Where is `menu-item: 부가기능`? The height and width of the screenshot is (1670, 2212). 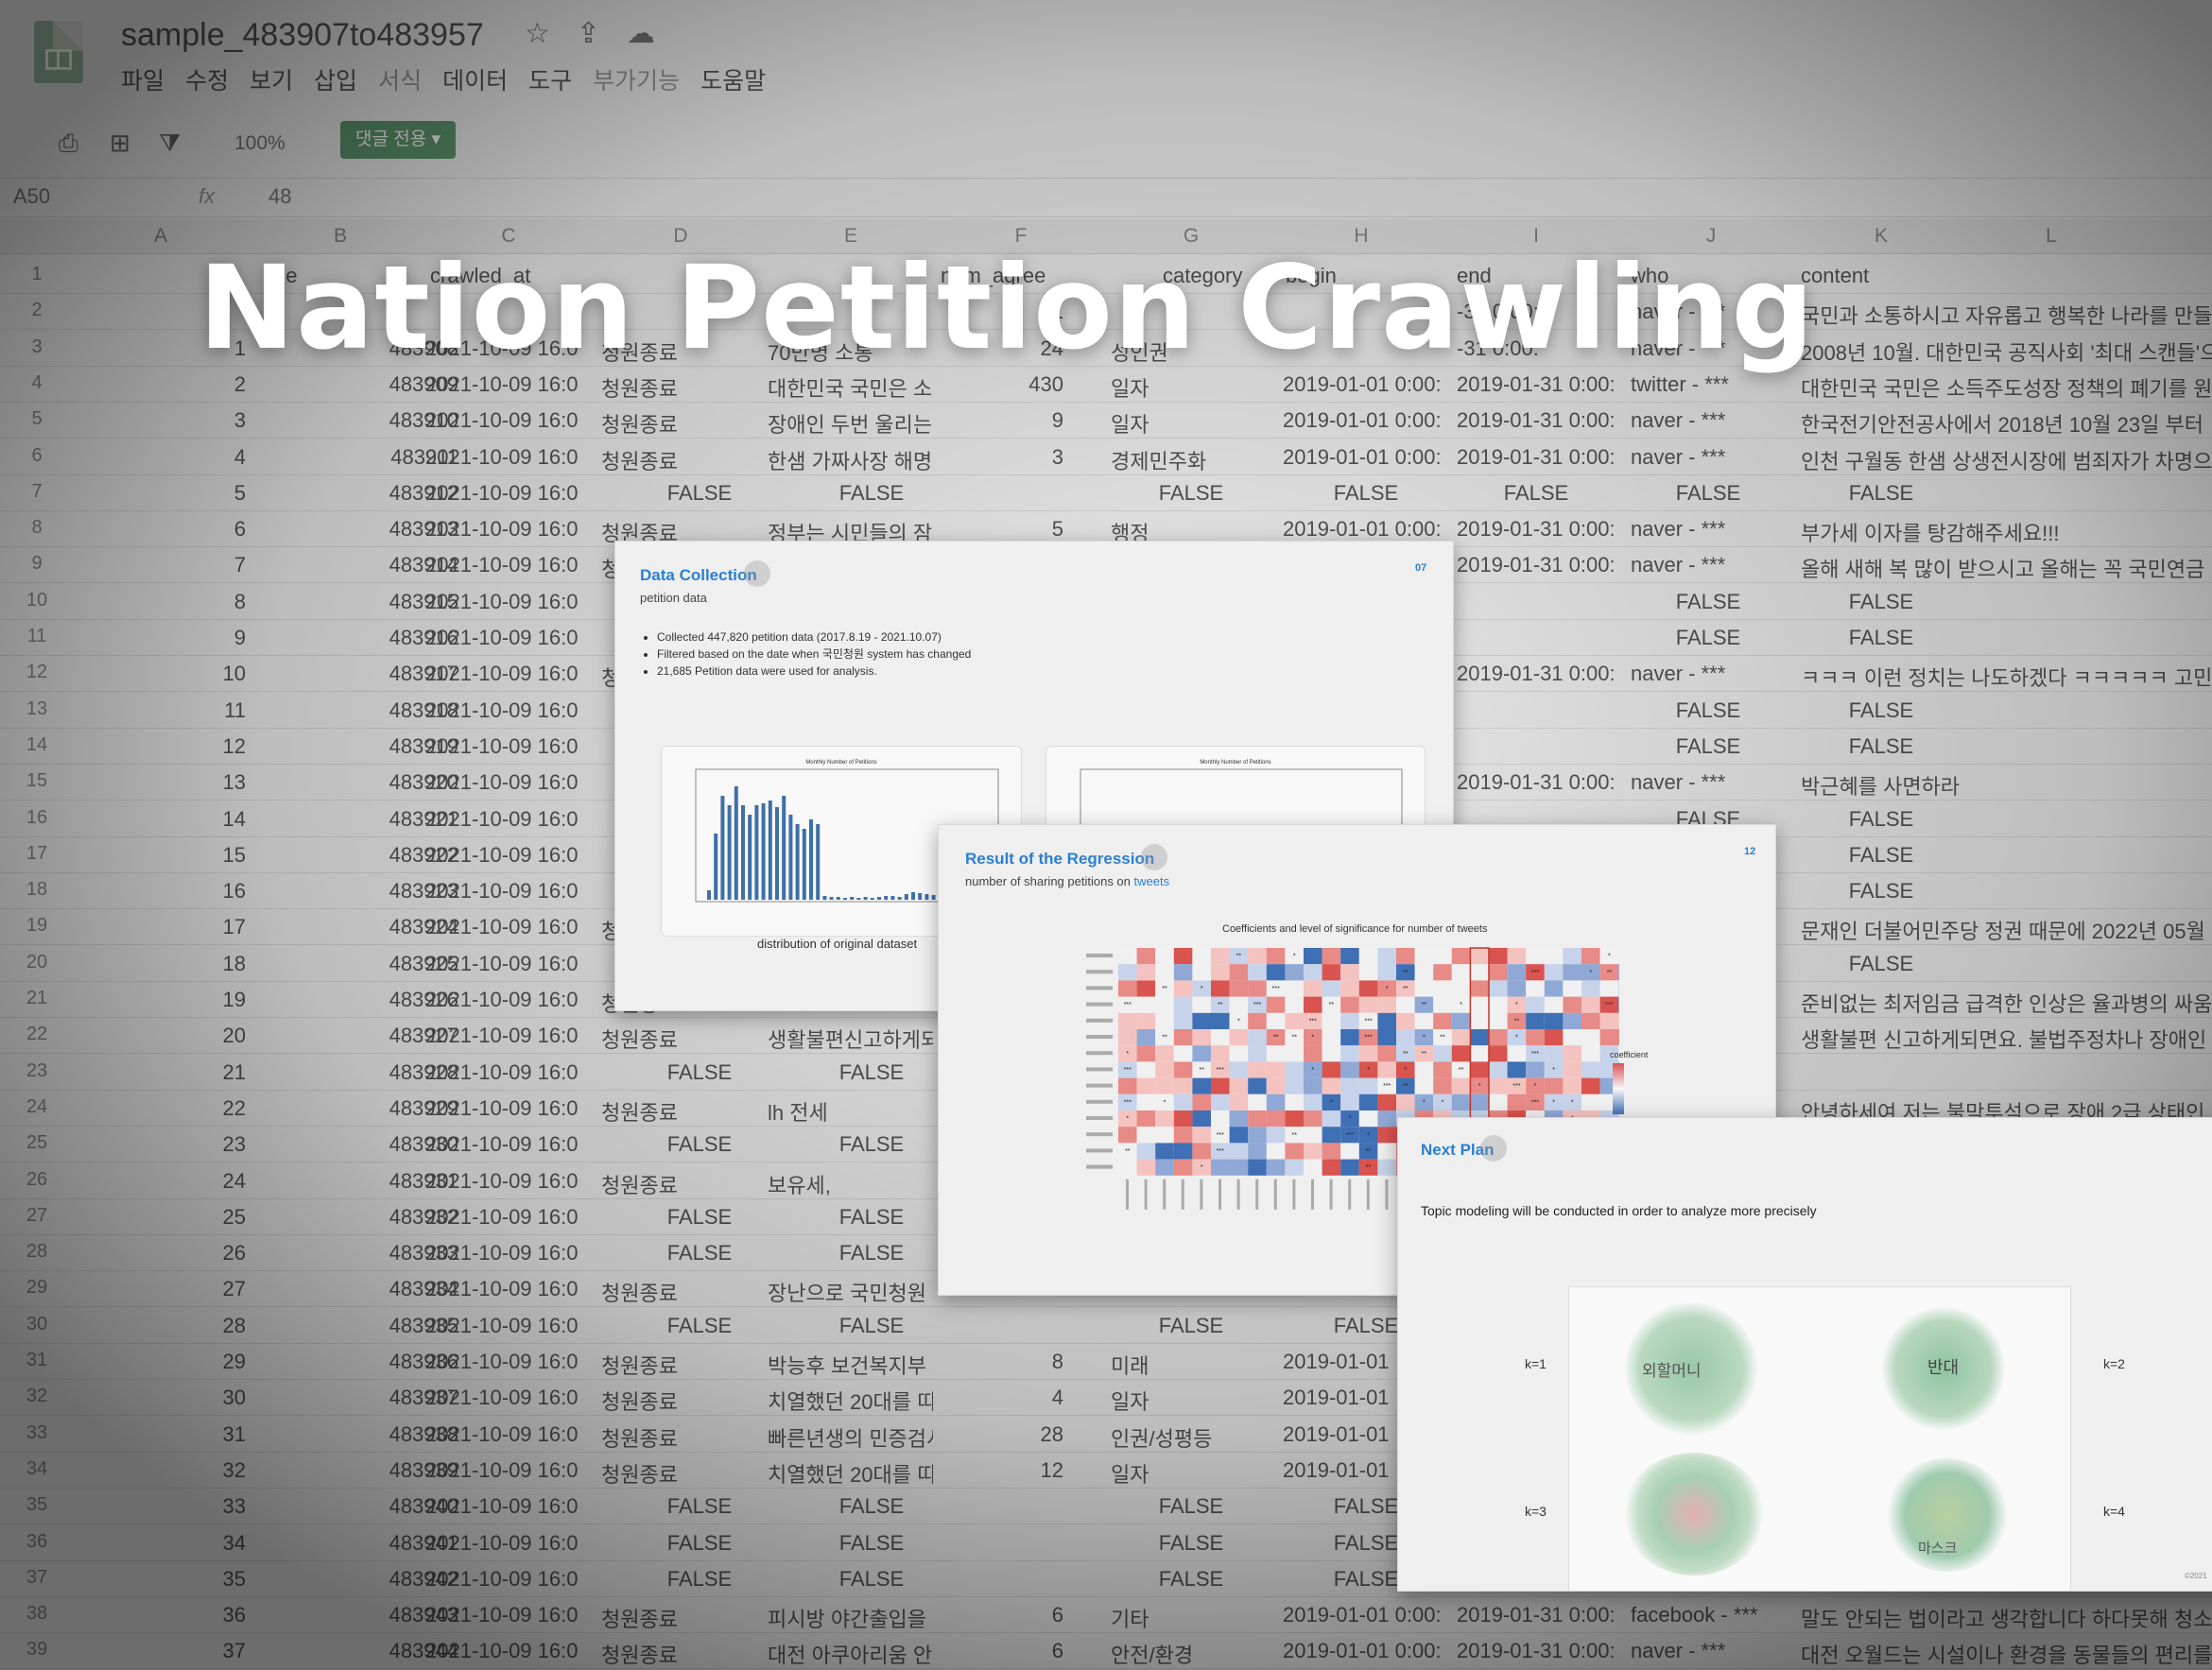 menu-item: 부가기능 is located at coordinates (636, 79).